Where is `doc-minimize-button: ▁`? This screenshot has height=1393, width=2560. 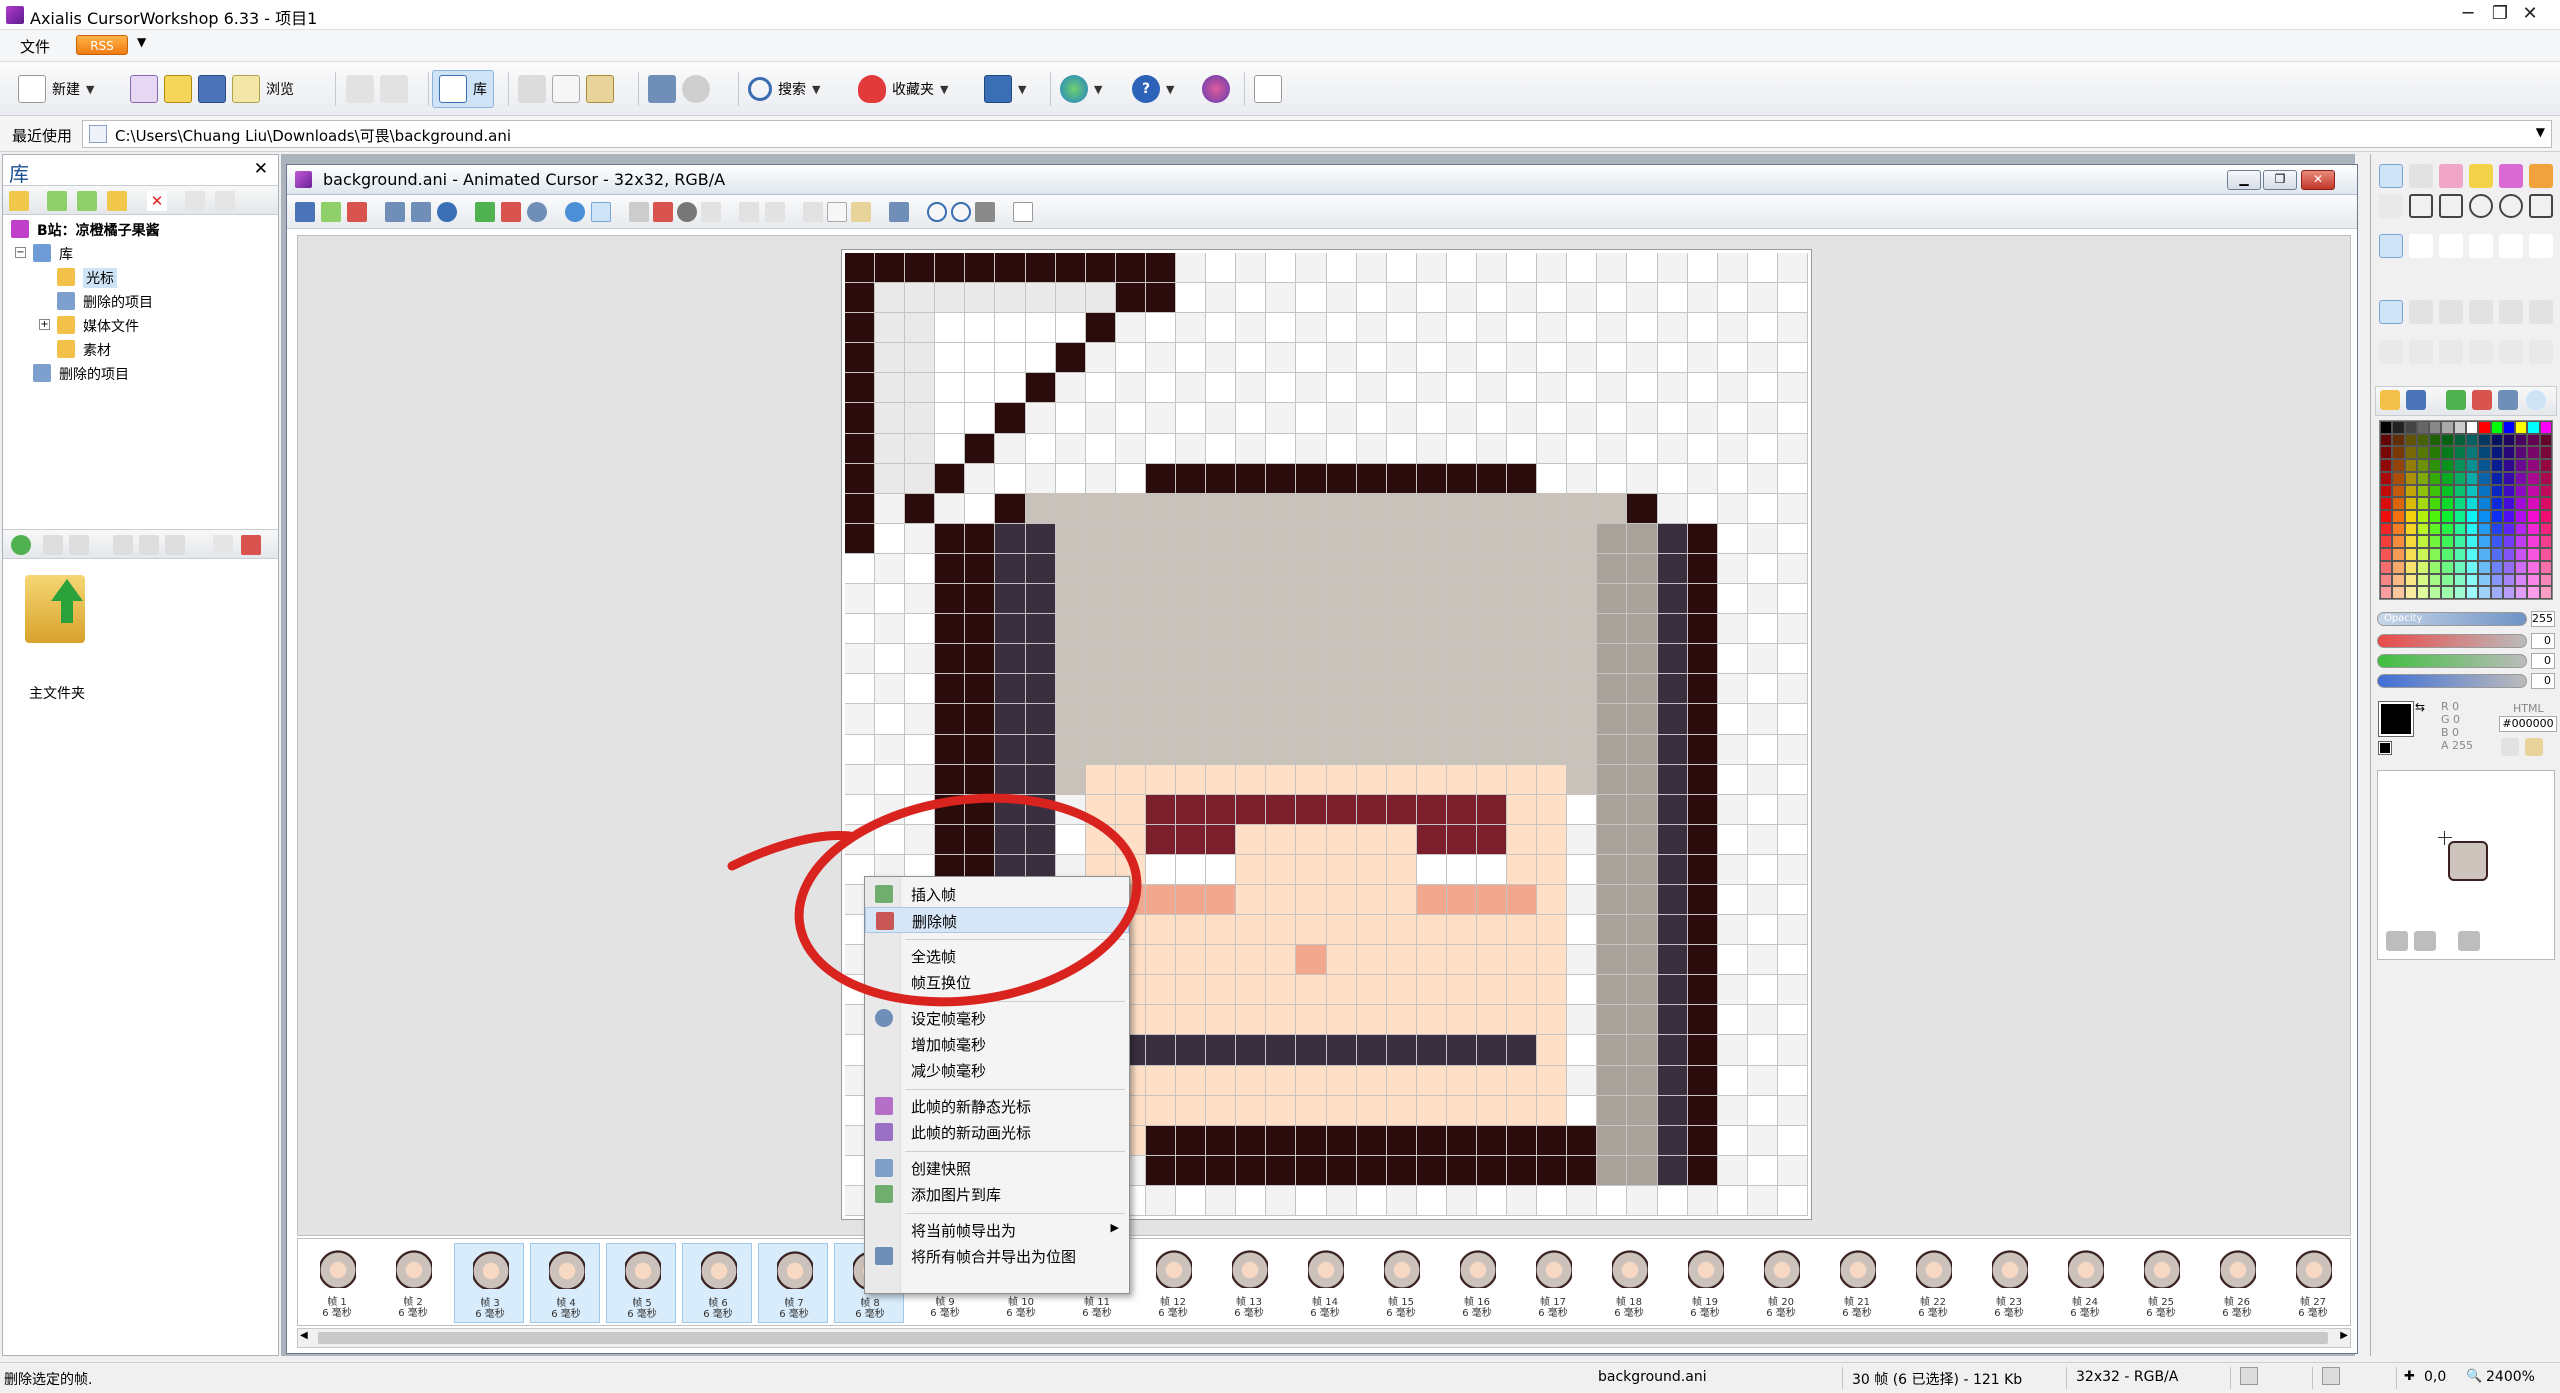
doc-minimize-button: ▁ is located at coordinates (2244, 180).